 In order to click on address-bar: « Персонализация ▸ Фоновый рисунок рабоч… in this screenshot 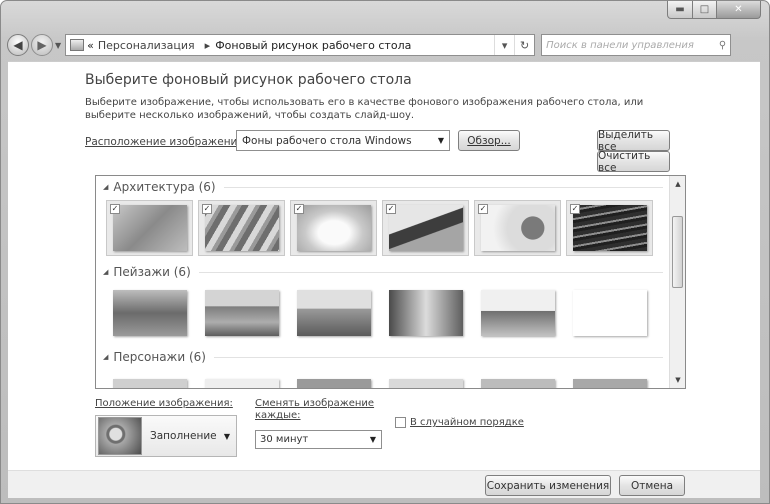, I will do `click(300, 45)`.